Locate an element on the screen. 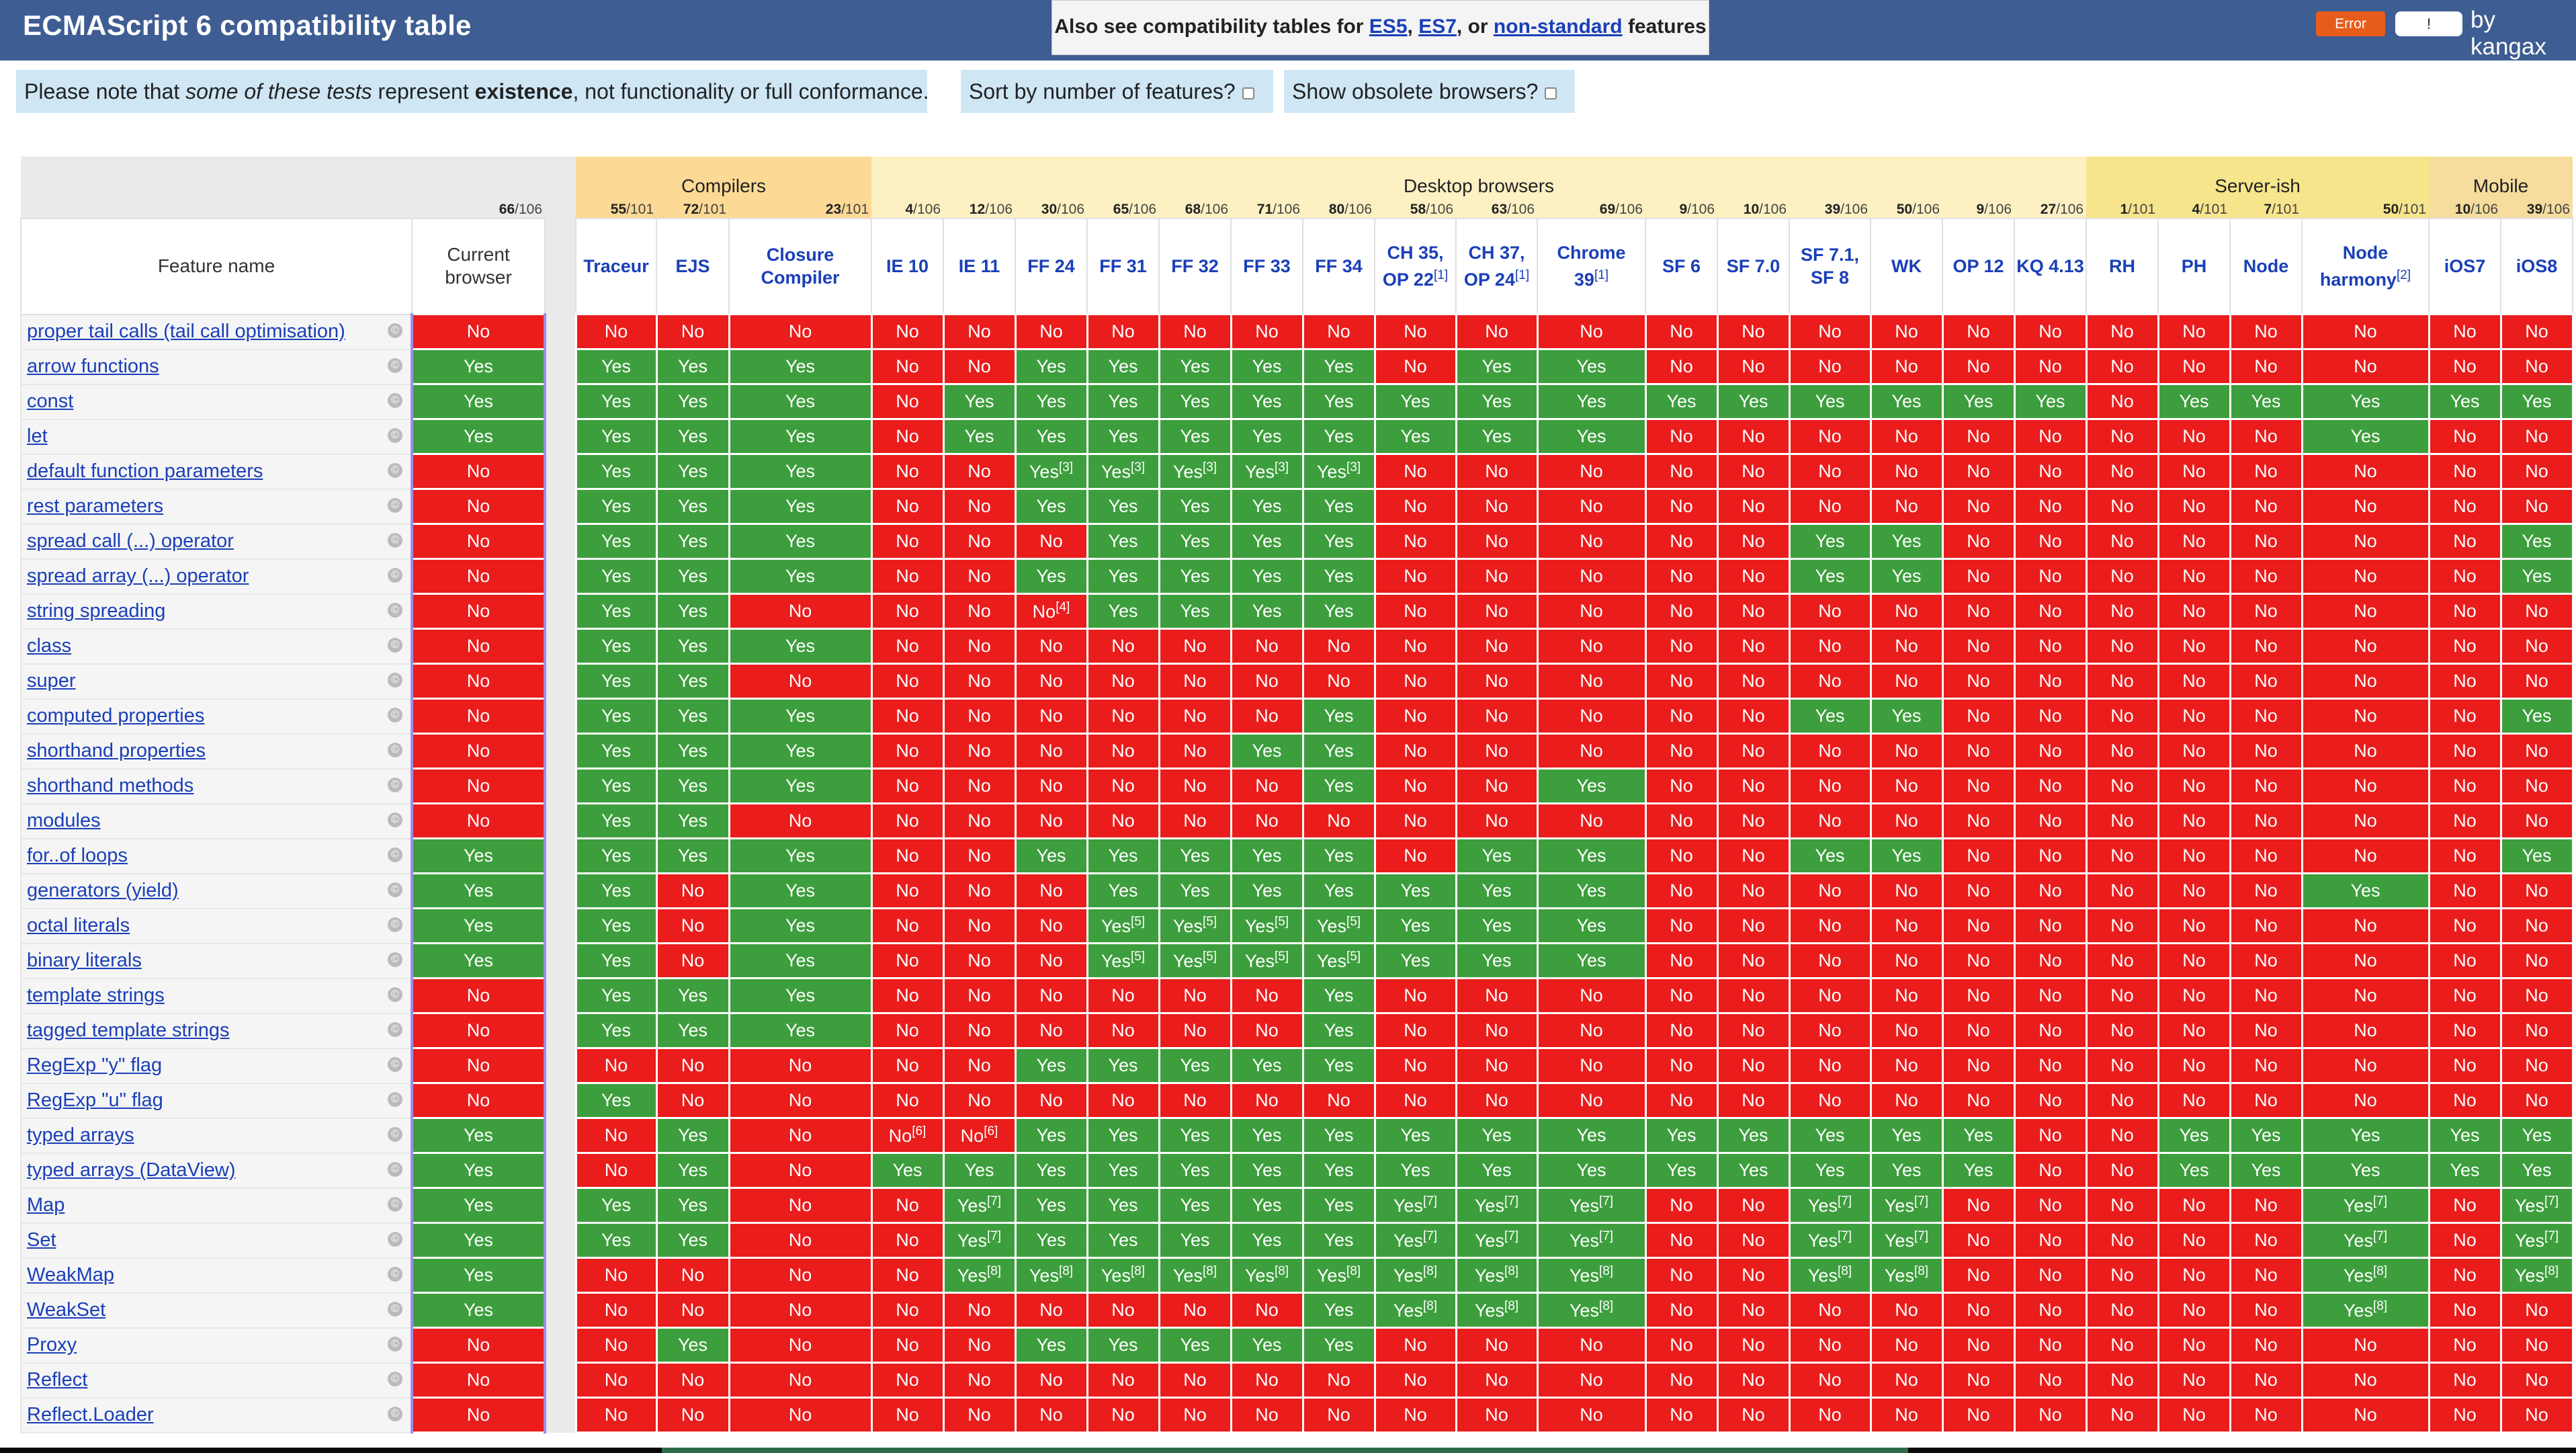 This screenshot has height=1453, width=2576. feature-link: Set is located at coordinates (41, 1240).